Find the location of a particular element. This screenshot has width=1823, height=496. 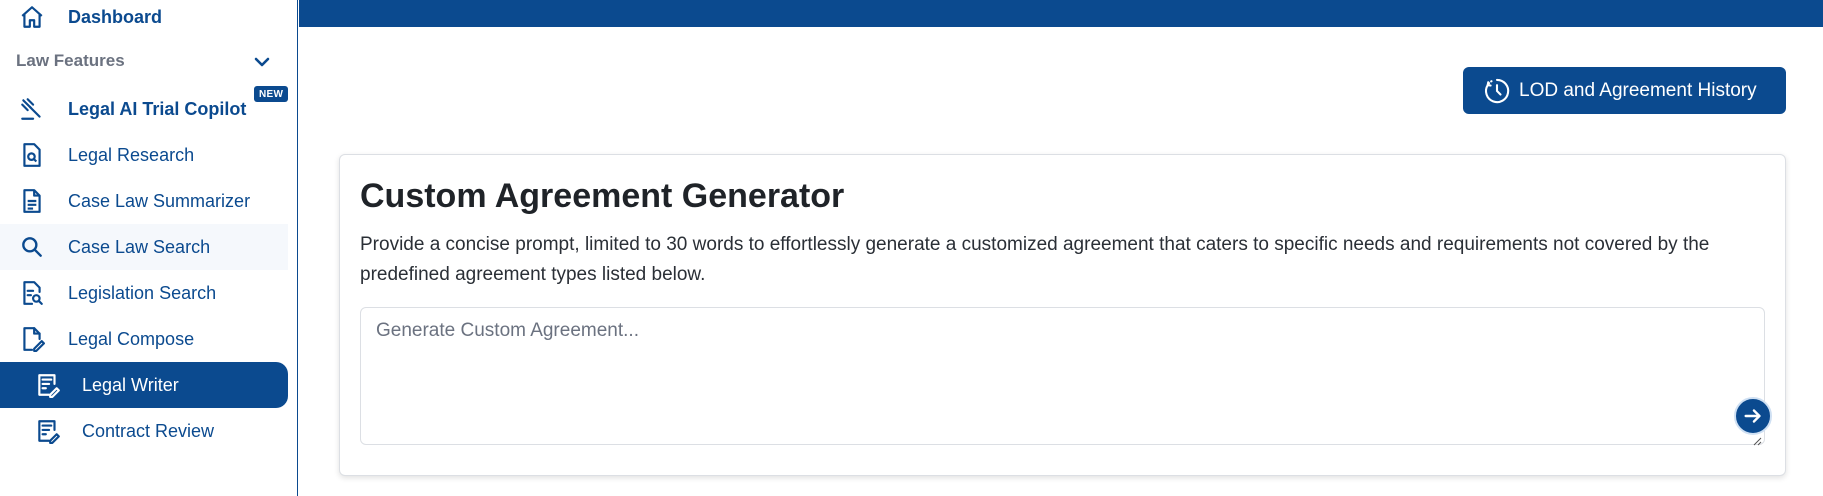

law-features-section-toggle: Law Features is located at coordinates (144, 61).